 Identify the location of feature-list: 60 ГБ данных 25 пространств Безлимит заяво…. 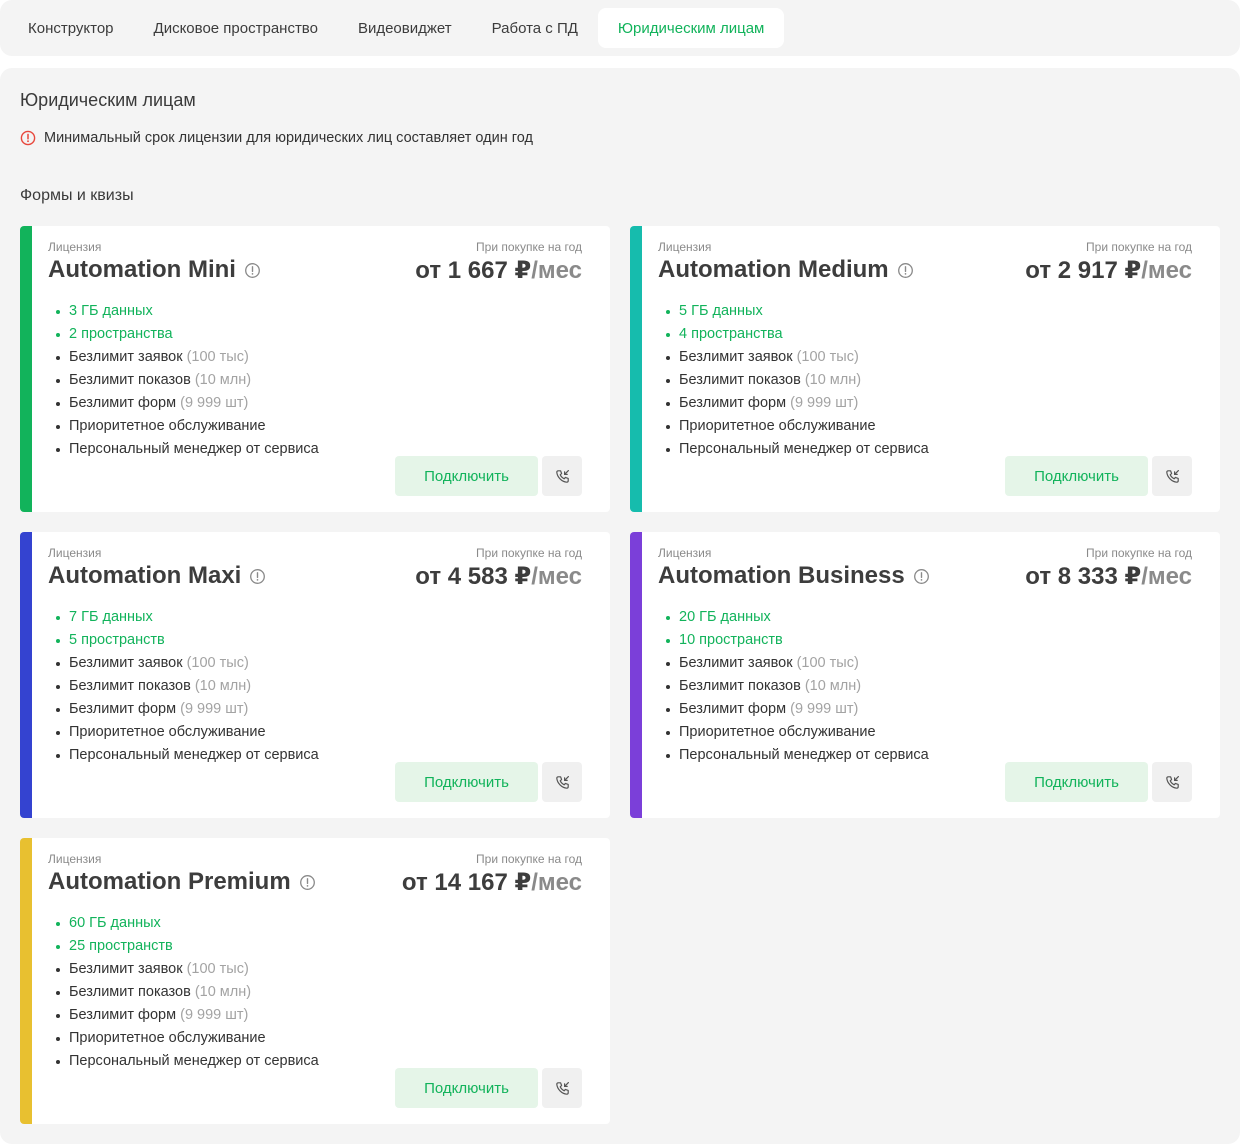
(187, 992).